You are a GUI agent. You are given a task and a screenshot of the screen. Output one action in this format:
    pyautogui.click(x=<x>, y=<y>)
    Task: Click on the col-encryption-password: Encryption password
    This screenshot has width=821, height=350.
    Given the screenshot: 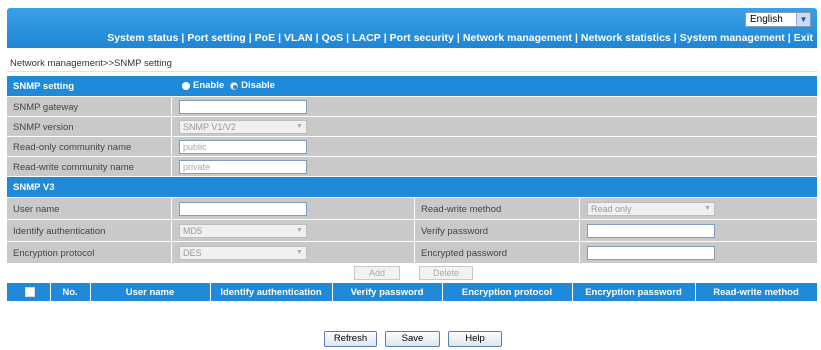 What is the action you would take?
    pyautogui.click(x=633, y=292)
    